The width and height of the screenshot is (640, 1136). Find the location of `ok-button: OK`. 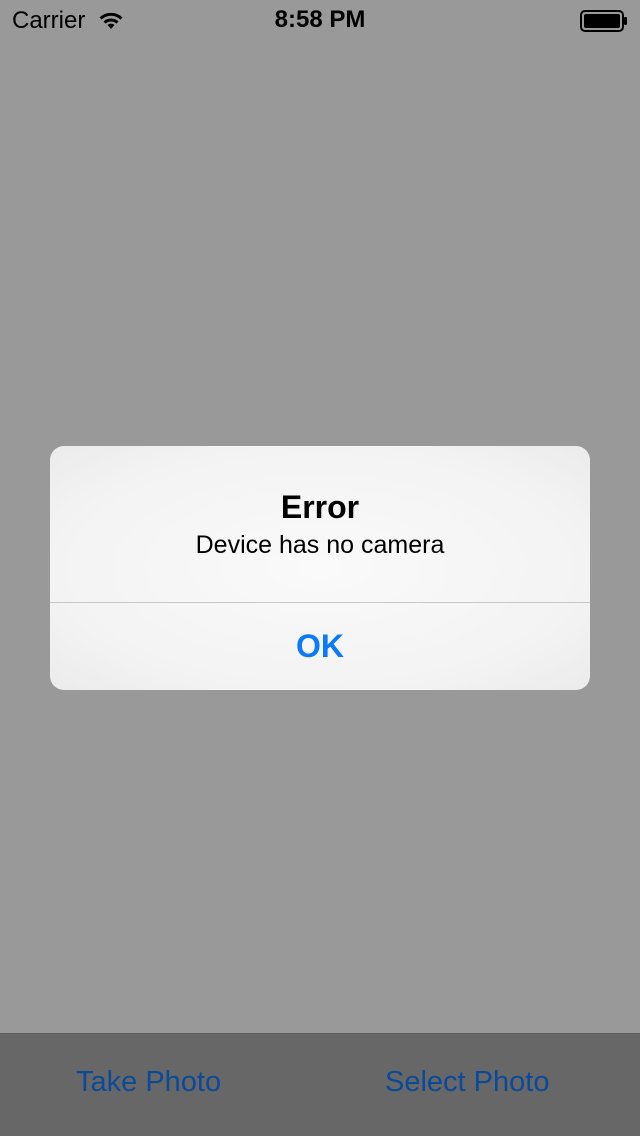

ok-button: OK is located at coordinates (320, 646).